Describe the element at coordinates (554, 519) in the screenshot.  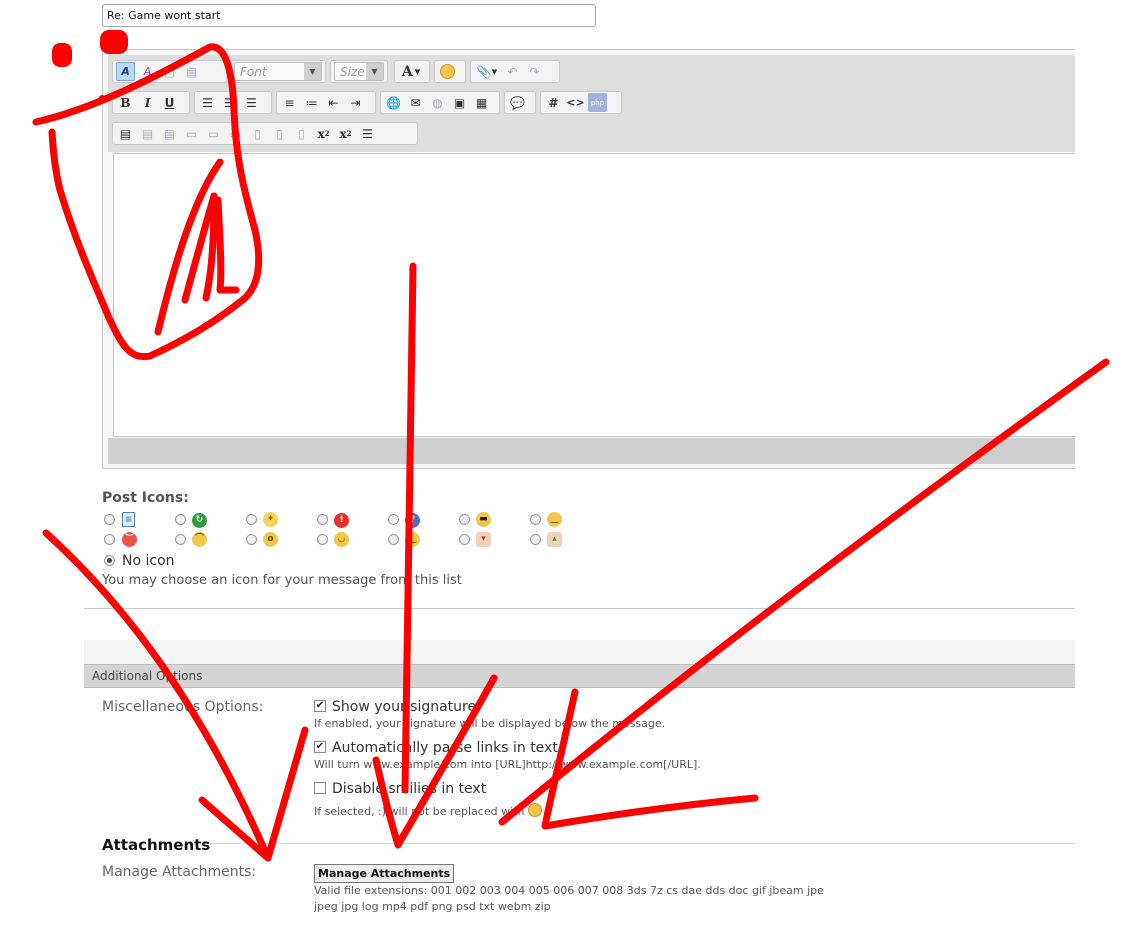
I see `smile-icon: ‿` at that location.